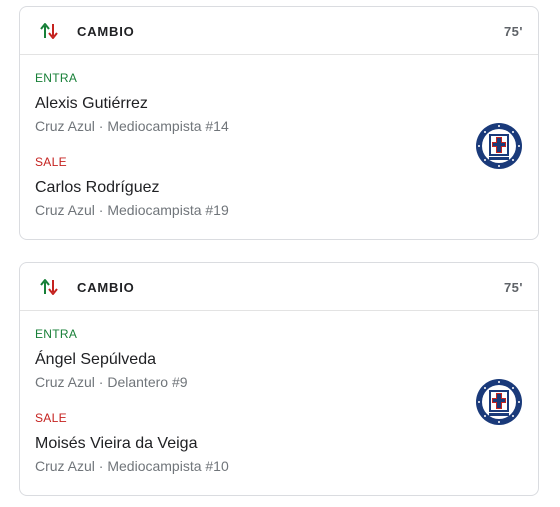 The image size is (560, 507). Describe the element at coordinates (116, 443) in the screenshot. I see `player-out-name: Moisés Vieira da Veiga` at that location.